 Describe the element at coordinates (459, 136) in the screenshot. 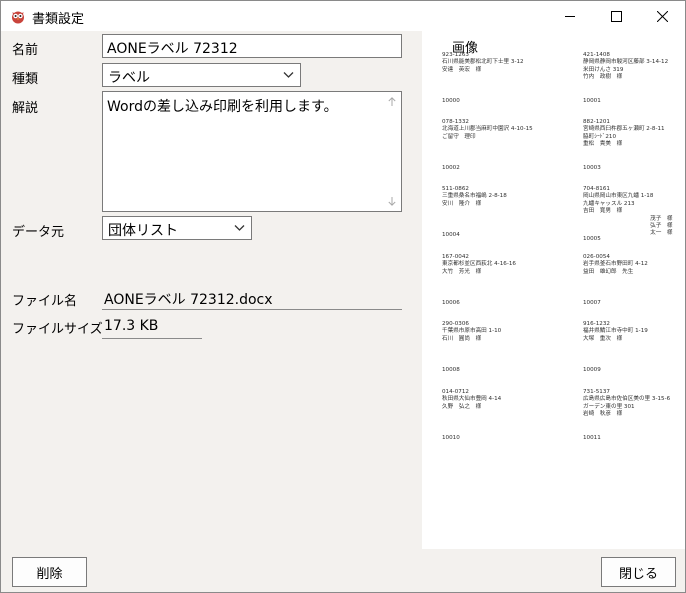

I see `preview-label-line: ご留守 理印` at that location.